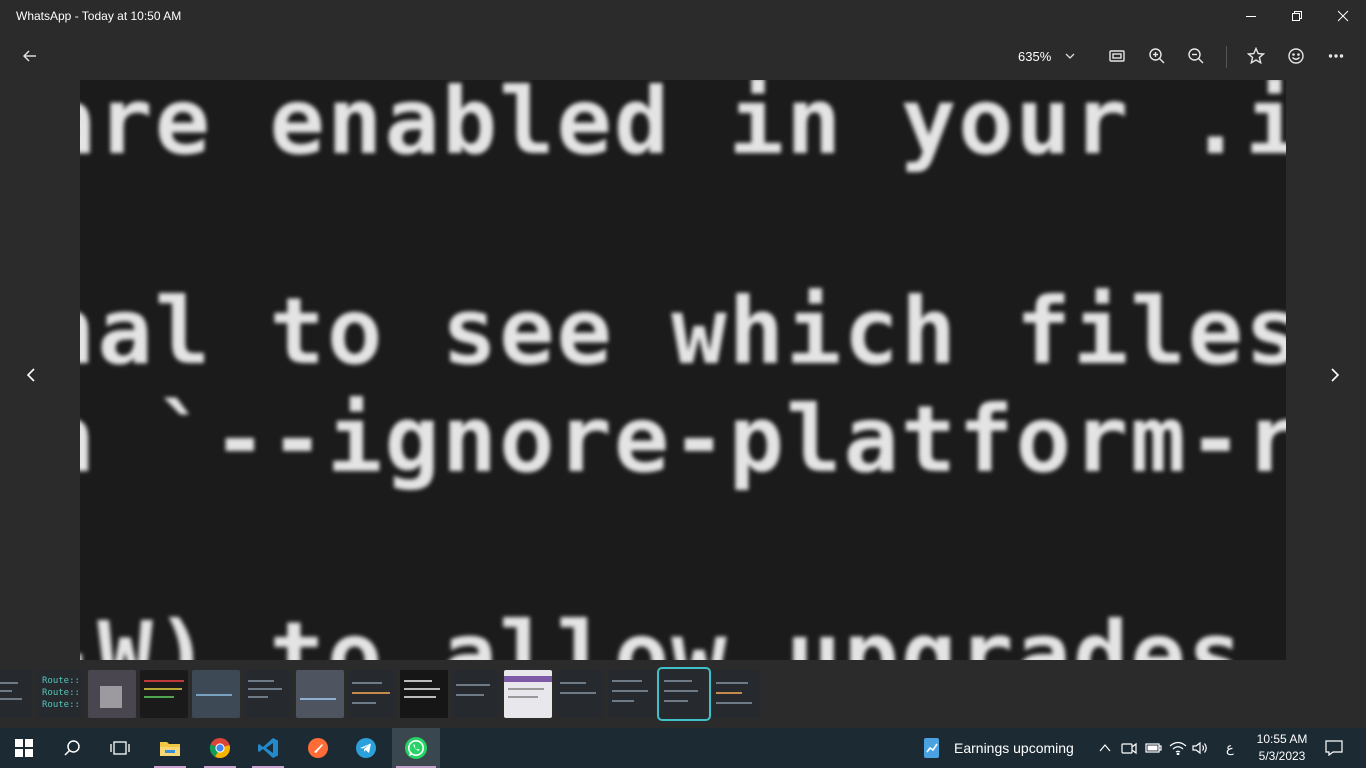  I want to click on stock-chart-icon, so click(931, 748).